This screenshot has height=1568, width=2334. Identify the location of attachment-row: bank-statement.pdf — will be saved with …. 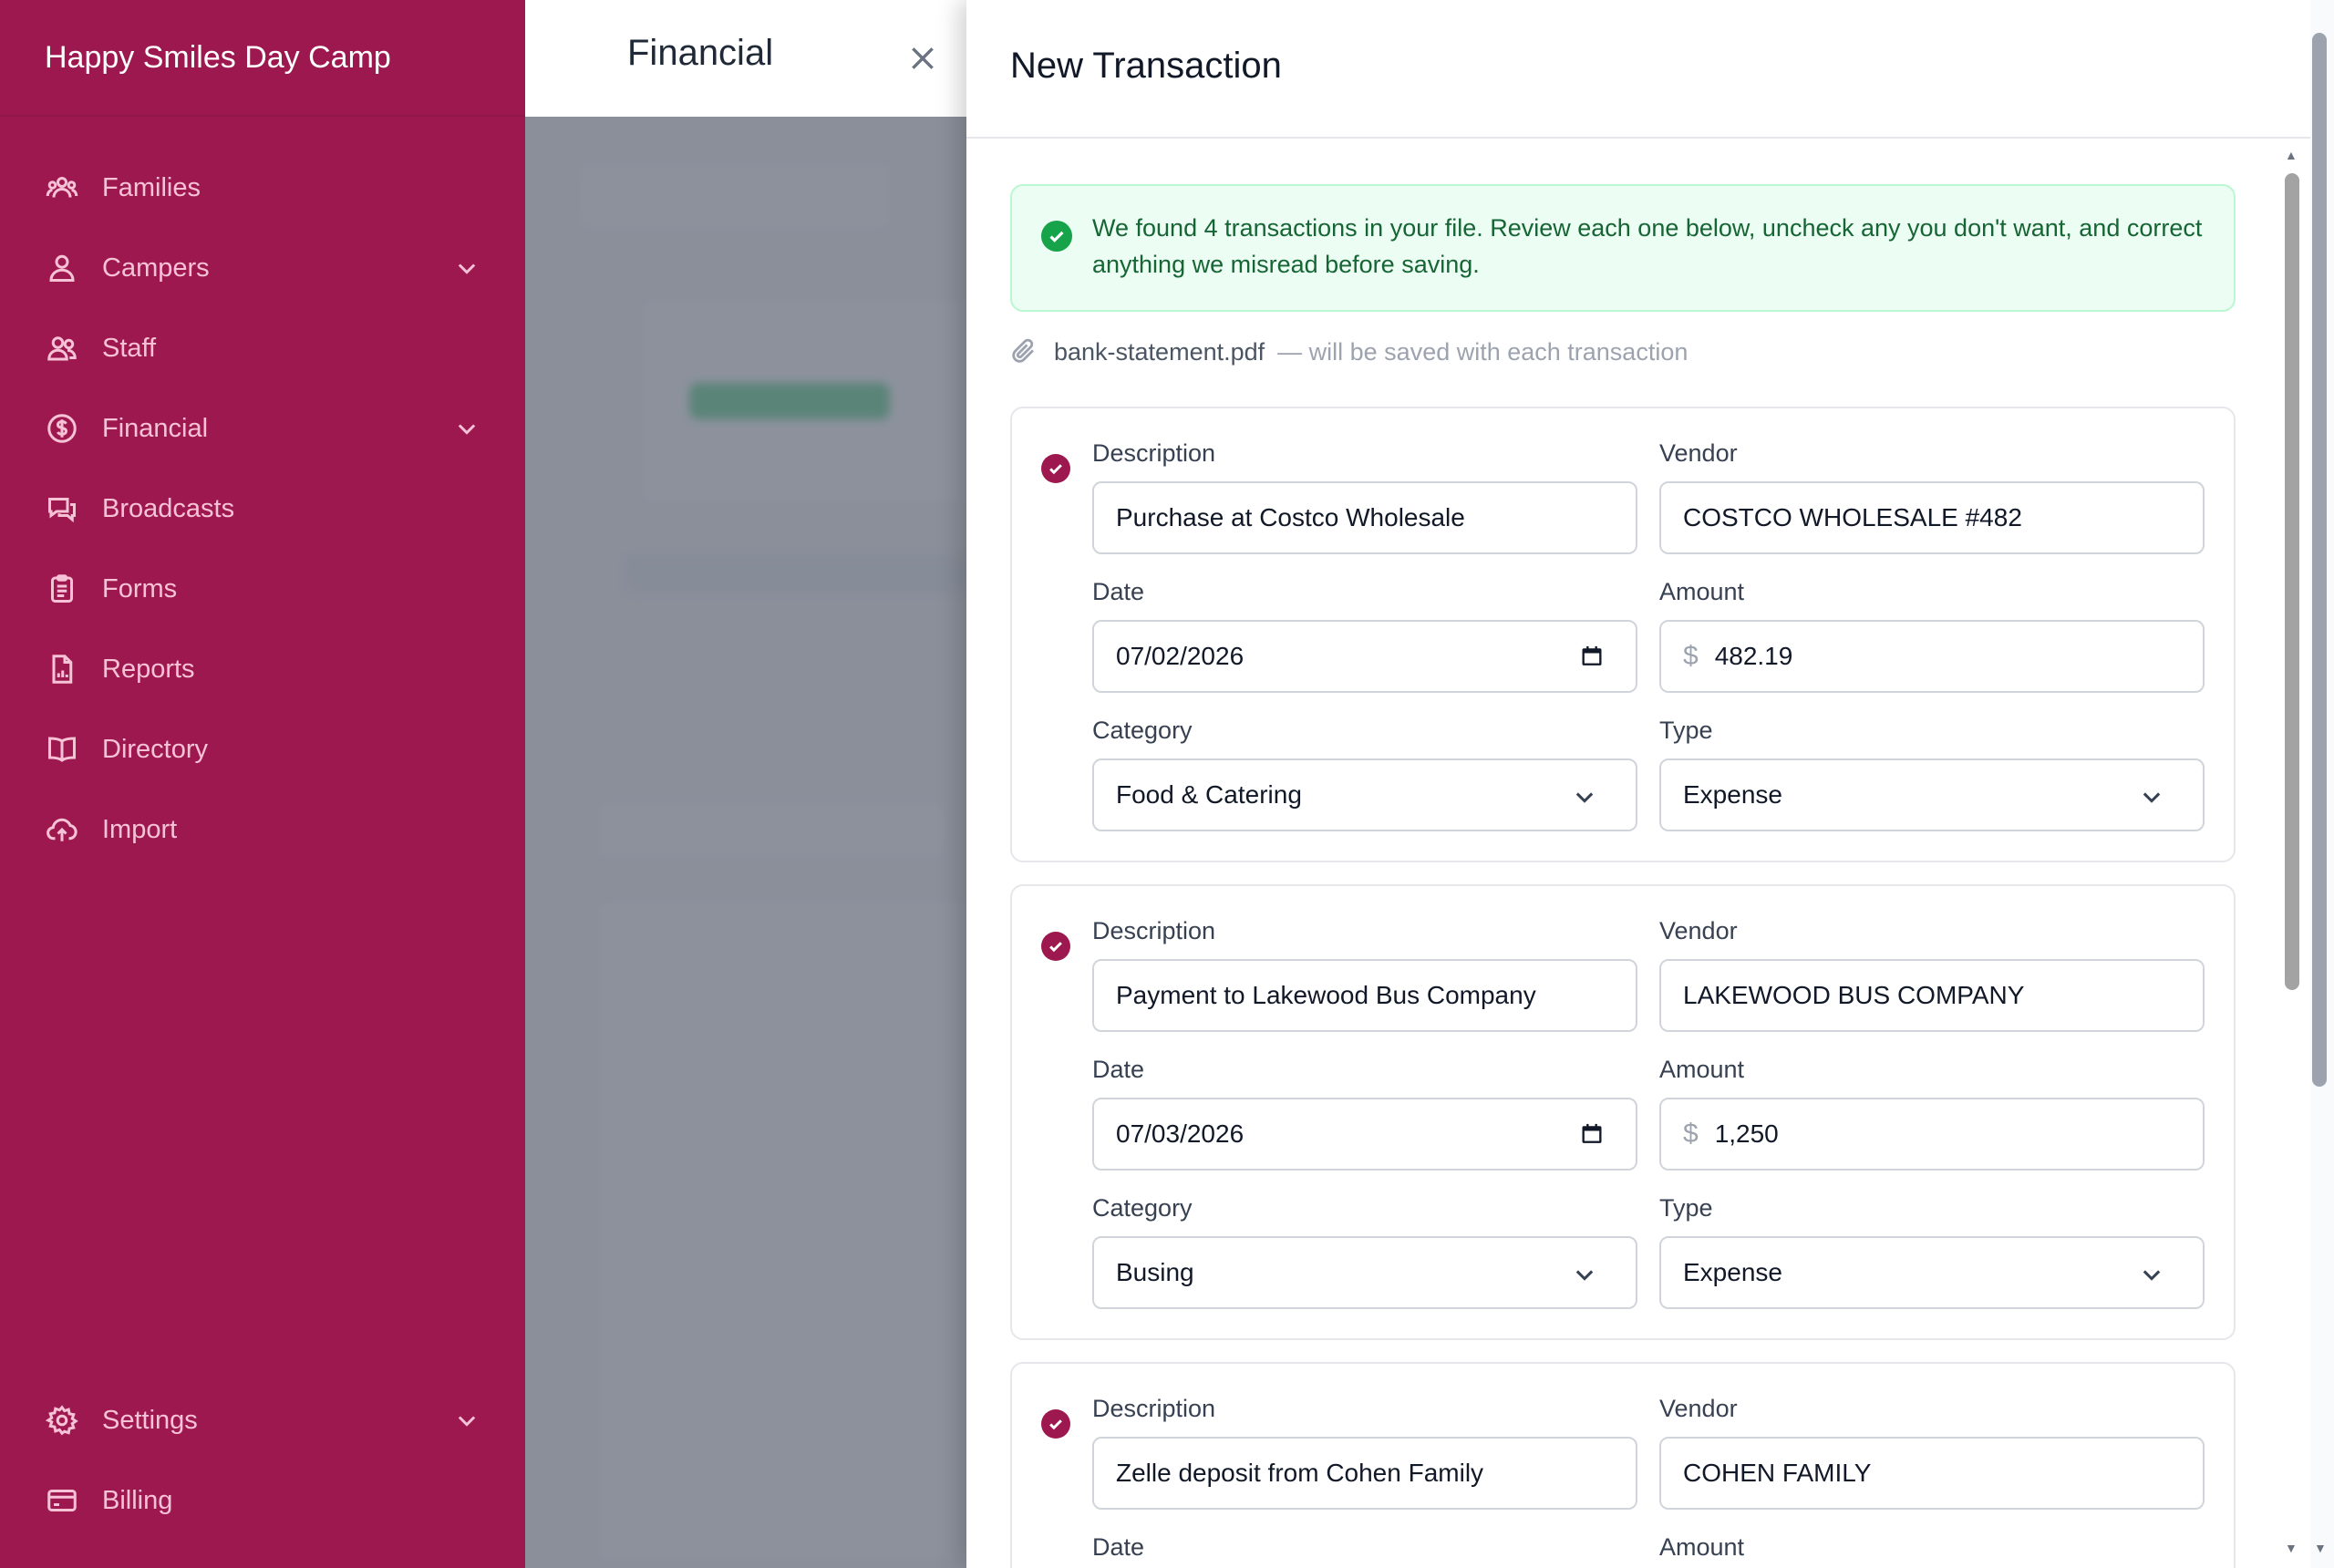
(1349, 351).